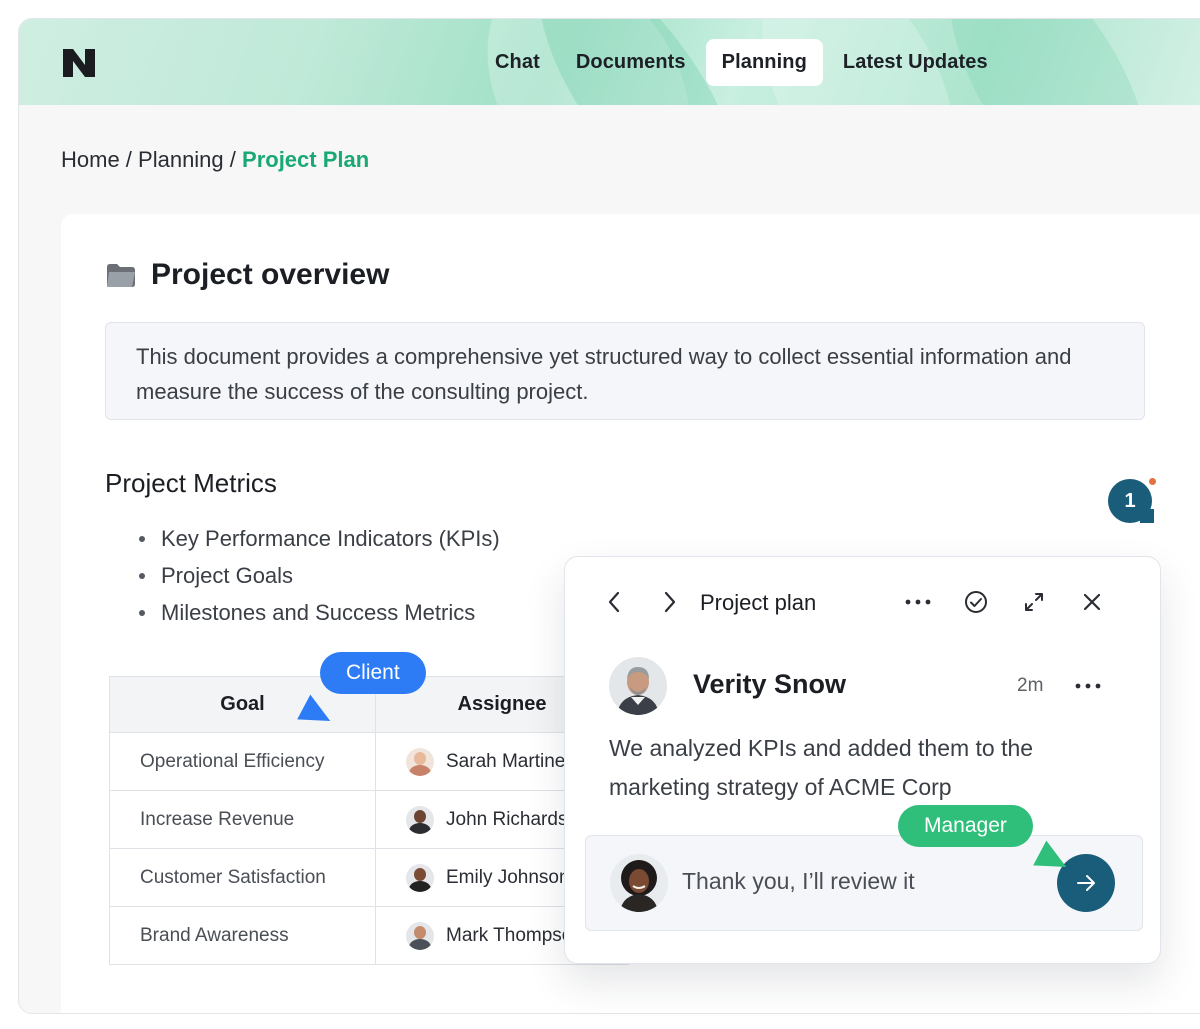  Describe the element at coordinates (1152, 481) in the screenshot. I see `notification-dot` at that location.